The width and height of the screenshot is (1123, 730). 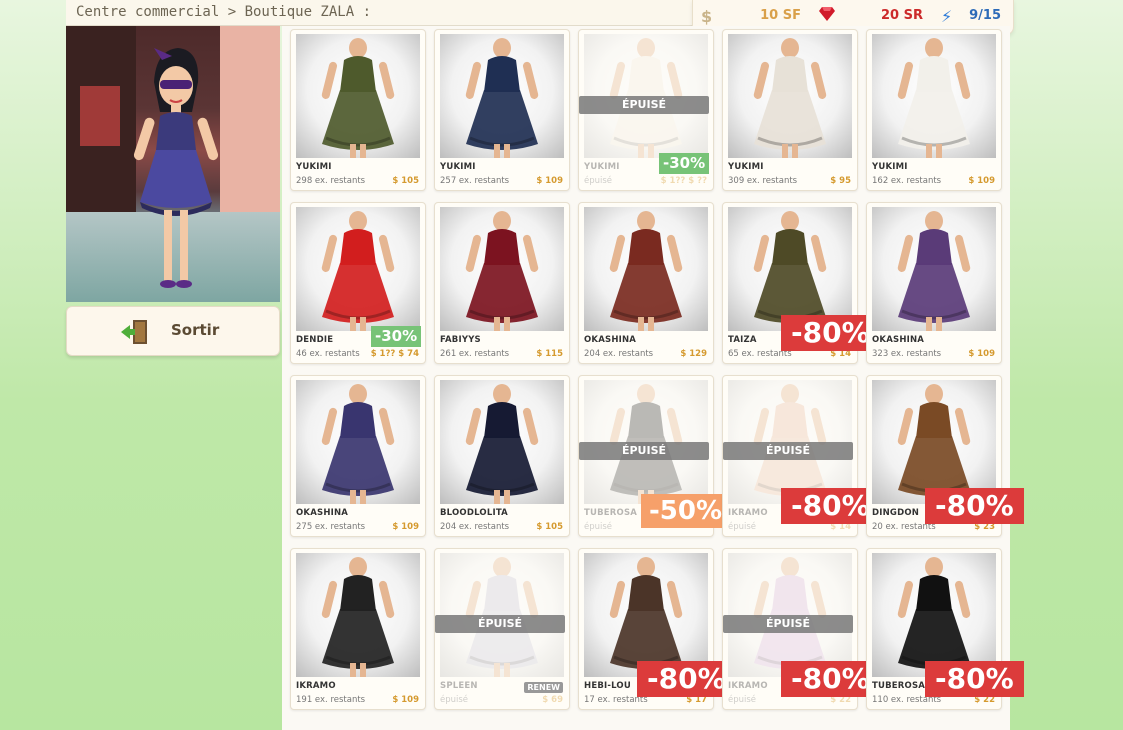 What do you see at coordinates (331, 181) in the screenshot?
I see `item-stock: 298 ex. restants` at bounding box center [331, 181].